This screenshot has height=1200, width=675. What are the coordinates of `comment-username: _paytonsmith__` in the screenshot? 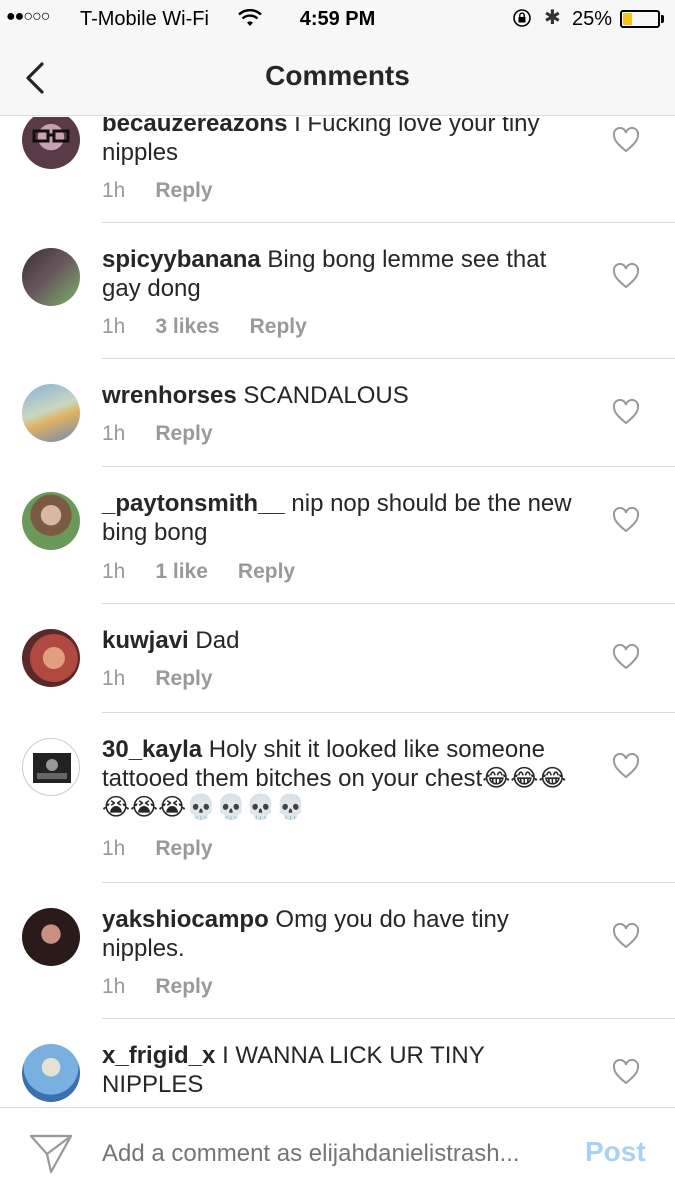 It's located at (193, 503).